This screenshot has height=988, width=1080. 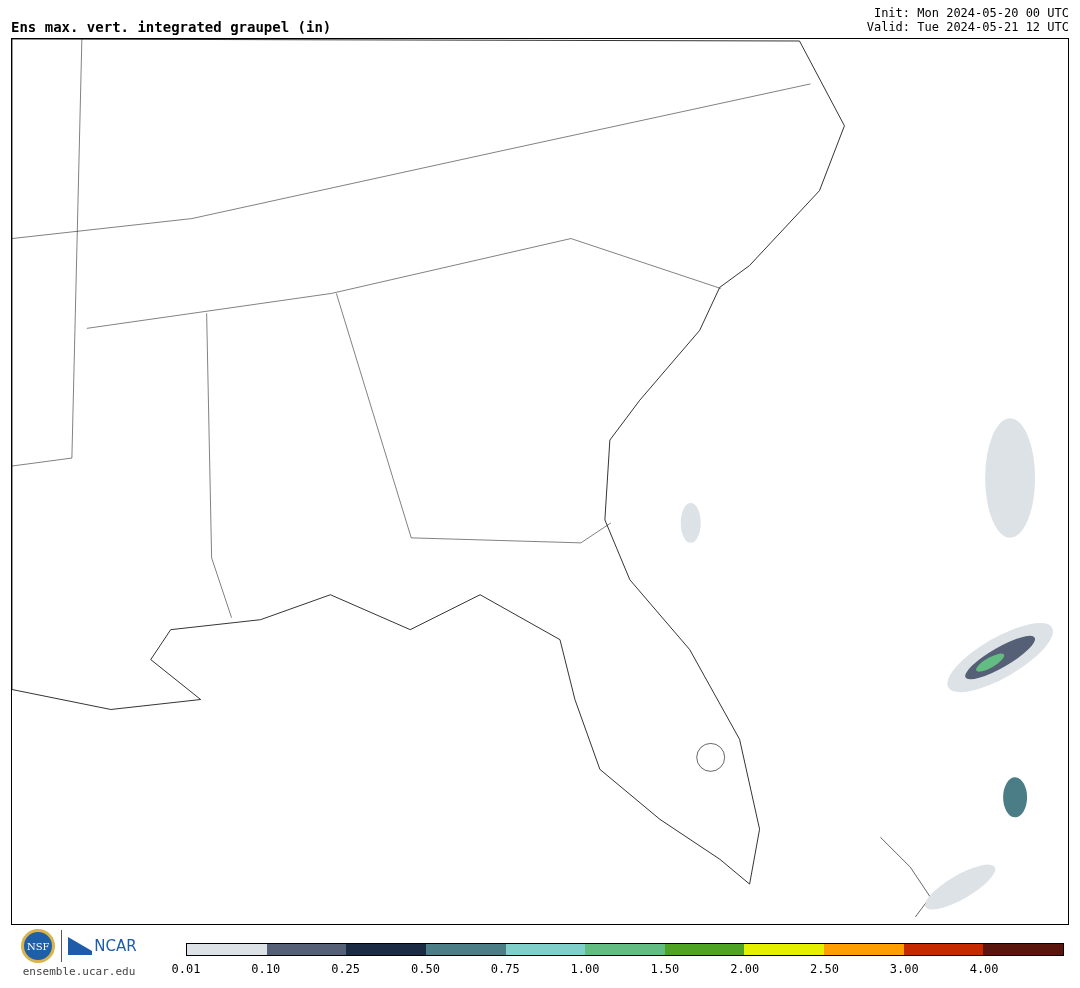 What do you see at coordinates (585, 969) in the screenshot?
I see `legend-label: 1.00` at bounding box center [585, 969].